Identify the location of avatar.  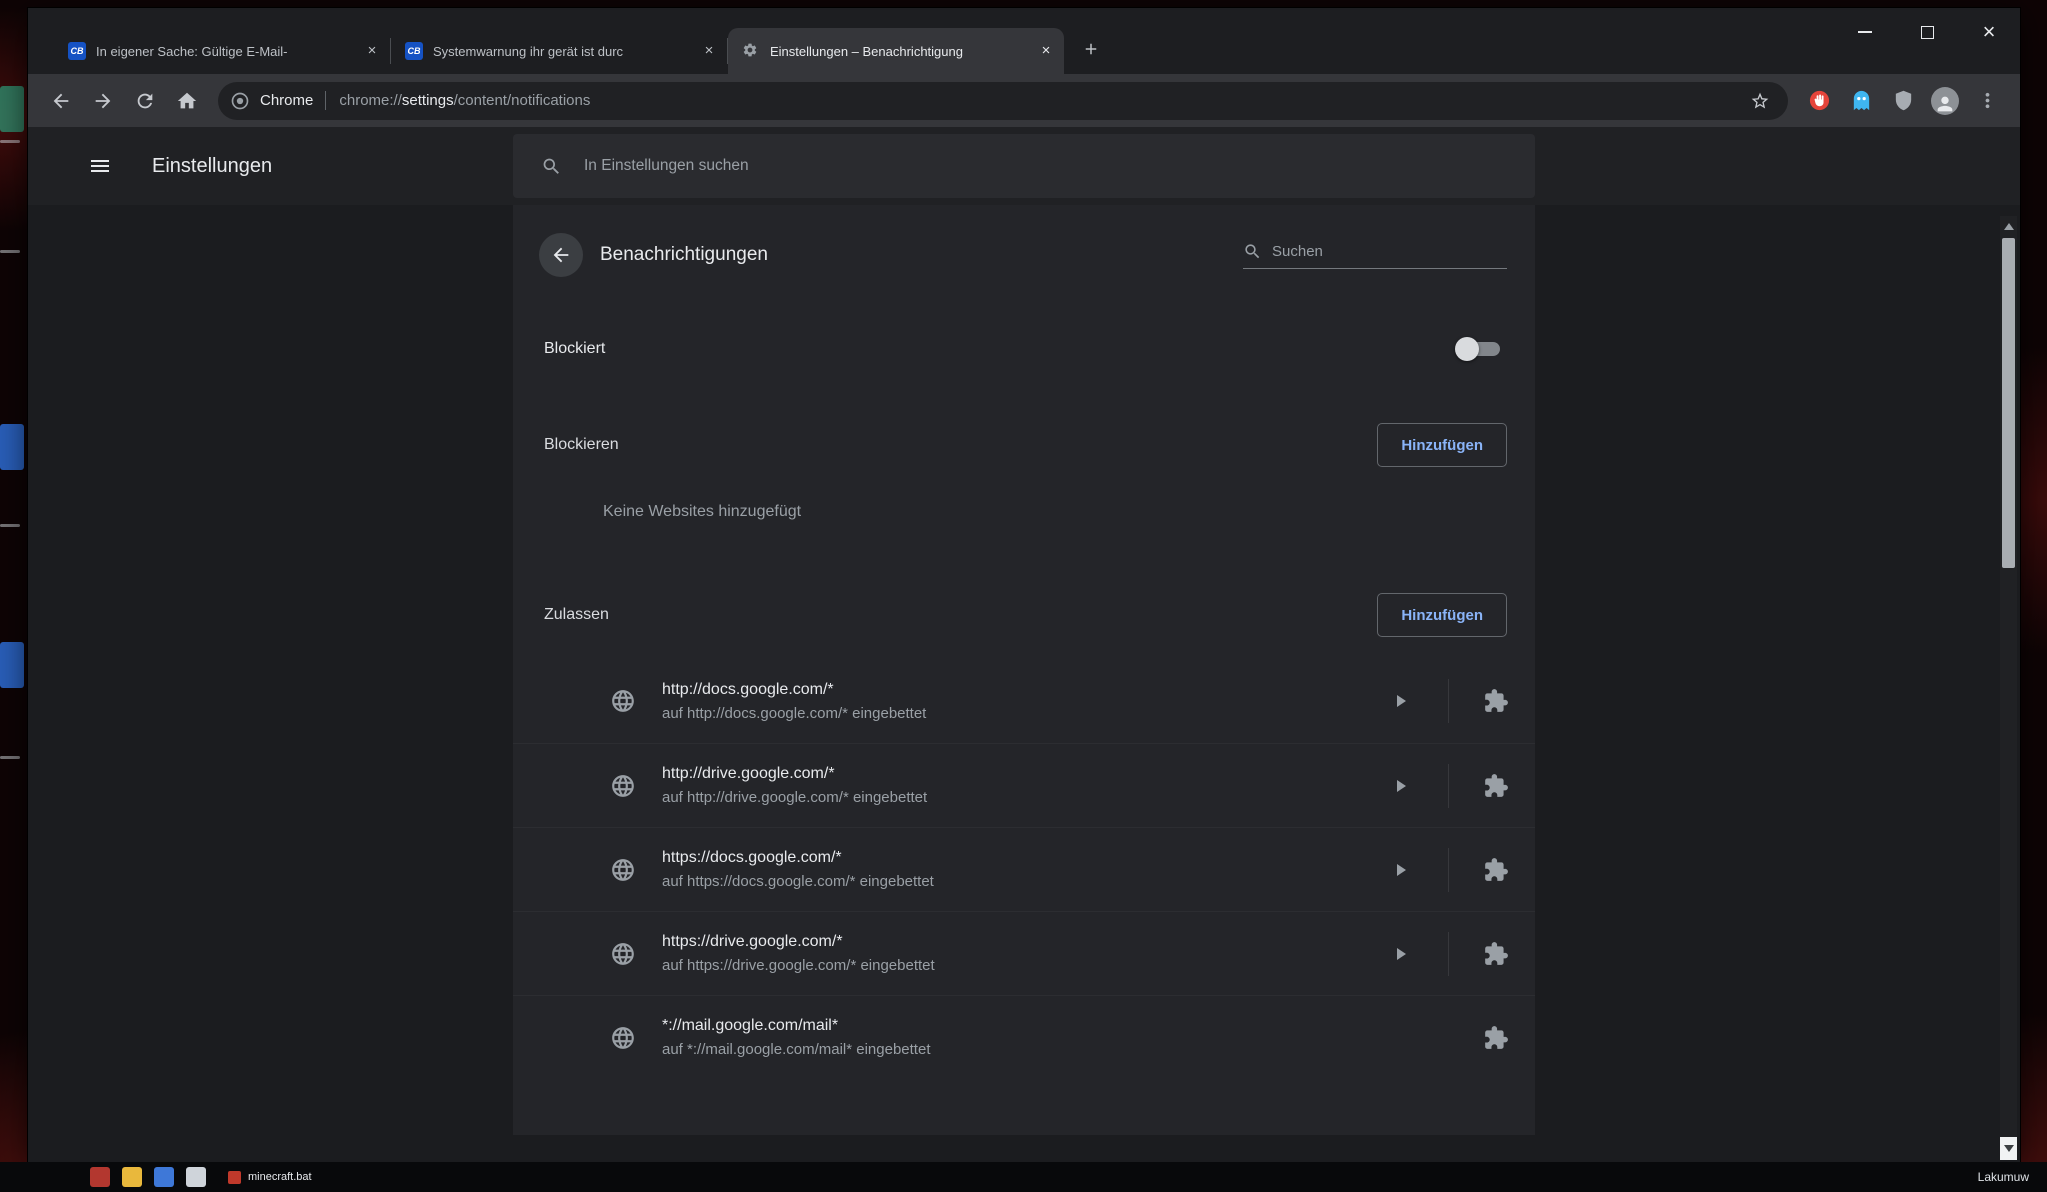
(1945, 100).